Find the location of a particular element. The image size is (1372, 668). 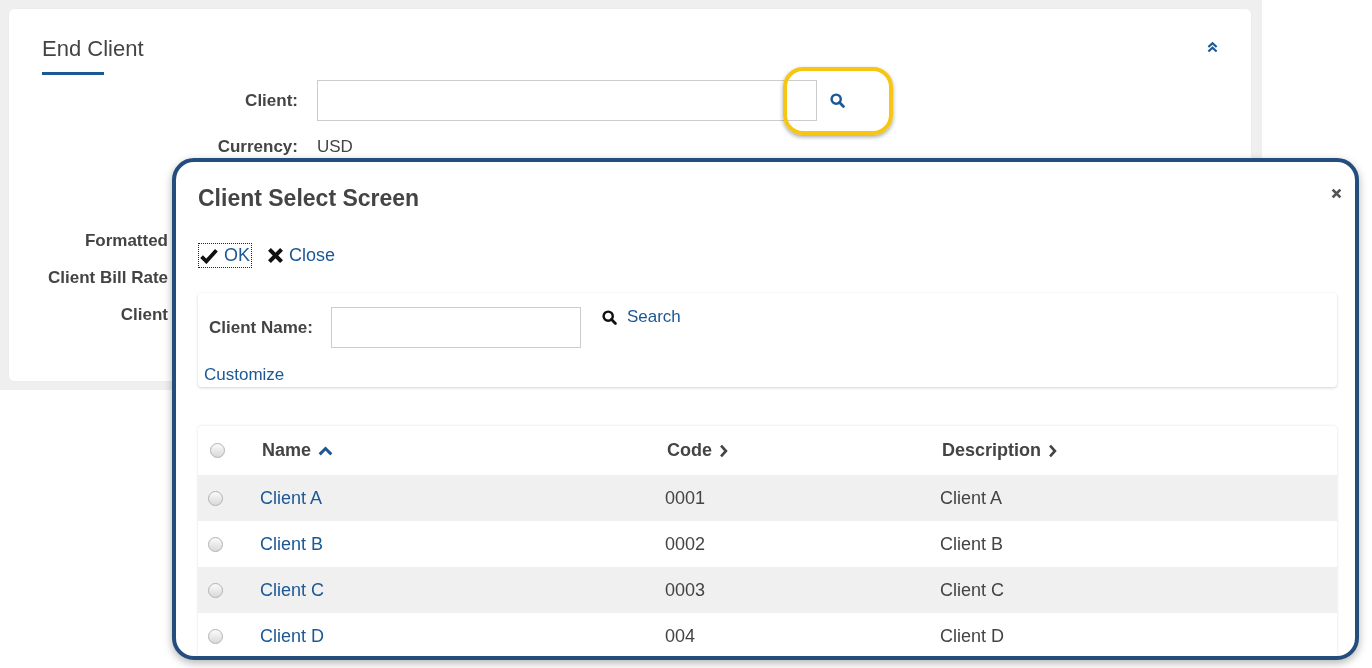

field-label: Client Name: is located at coordinates (261, 328).